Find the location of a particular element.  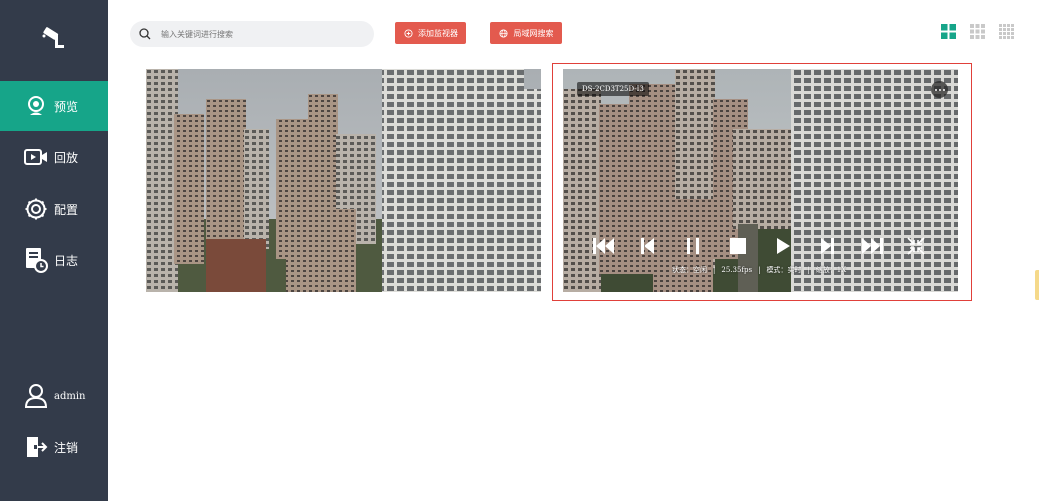

grid-4x4-icon is located at coordinates (1006, 31).